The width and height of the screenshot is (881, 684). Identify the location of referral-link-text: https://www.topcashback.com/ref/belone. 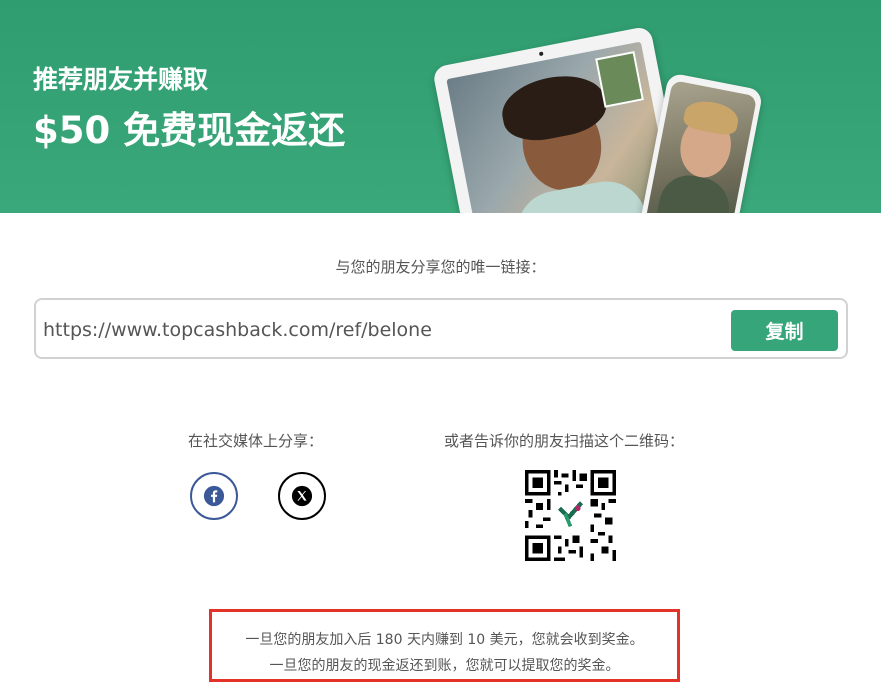
(237, 330).